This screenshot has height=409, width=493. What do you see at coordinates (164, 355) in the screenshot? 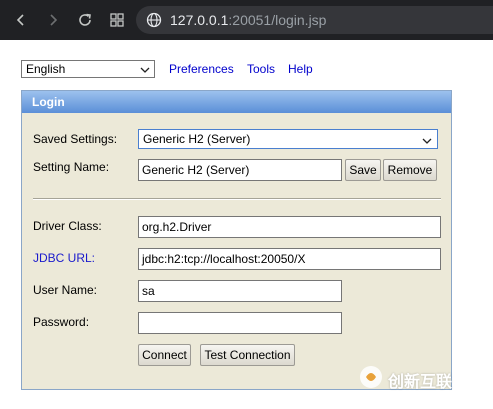
I see `connect-button: Connect` at bounding box center [164, 355].